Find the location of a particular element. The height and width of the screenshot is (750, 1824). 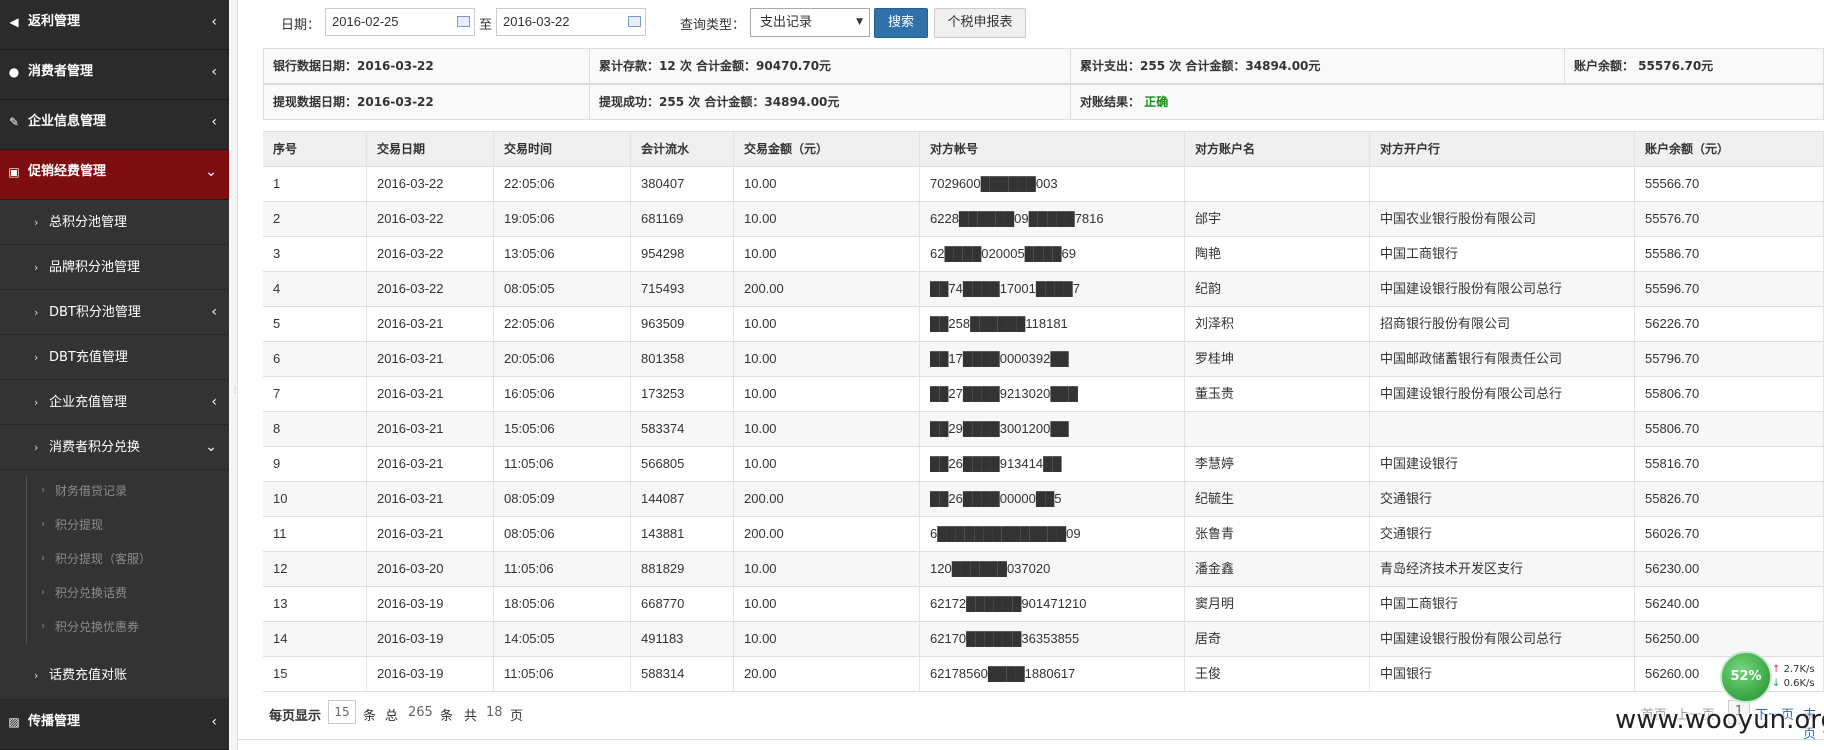

upload-speed: 2.7K/s is located at coordinates (1799, 669).